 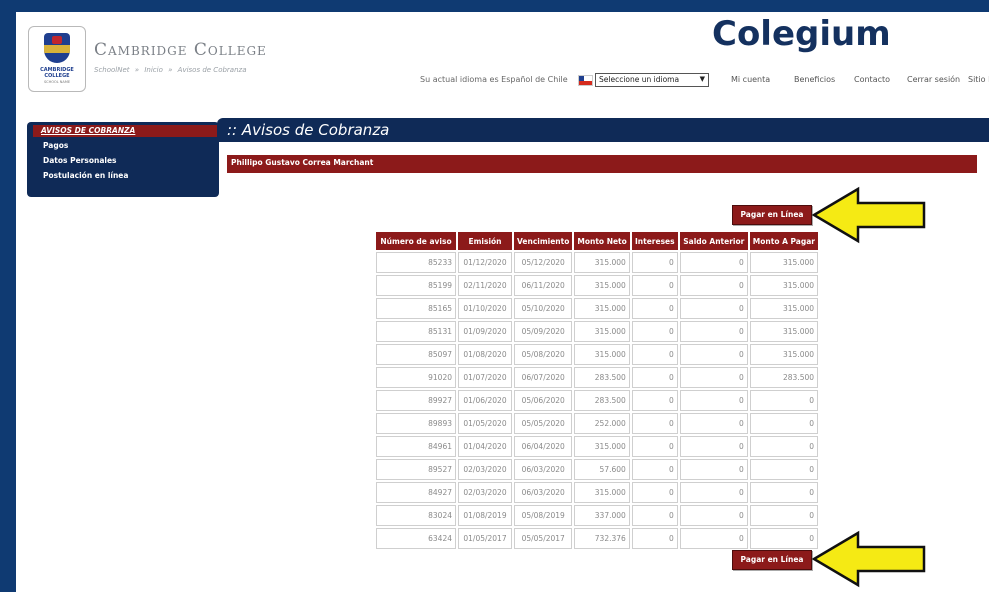 I want to click on cell-emision: 01/08/2020, so click(x=485, y=354).